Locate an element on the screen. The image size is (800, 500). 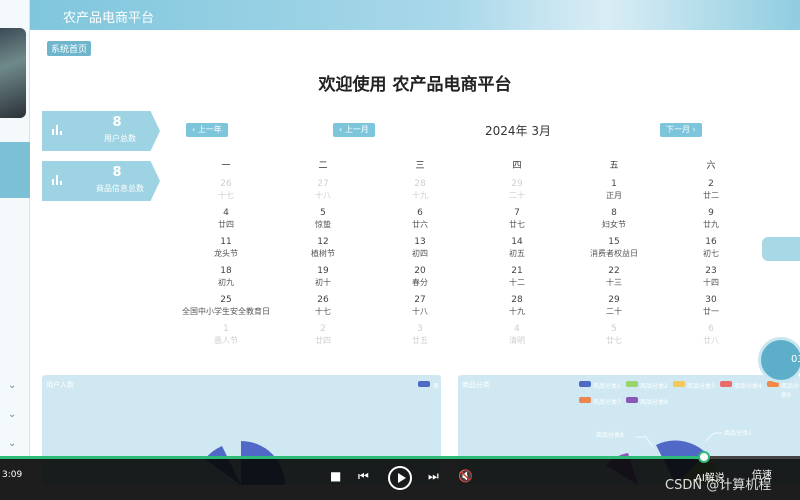
day-number: 9 is located at coordinates (711, 213).